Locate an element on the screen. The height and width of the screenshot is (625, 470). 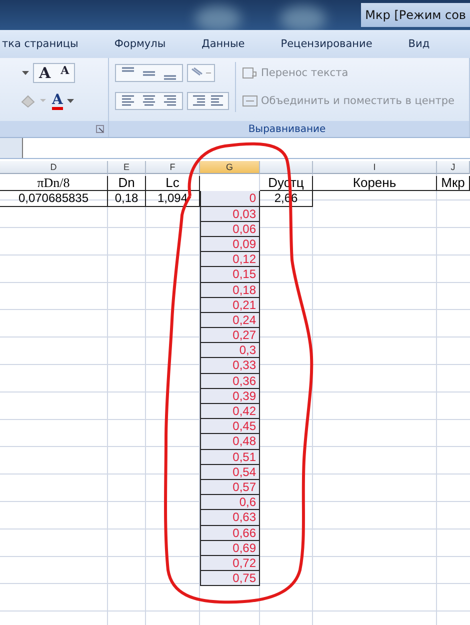
table-cell: Корень is located at coordinates (375, 184).